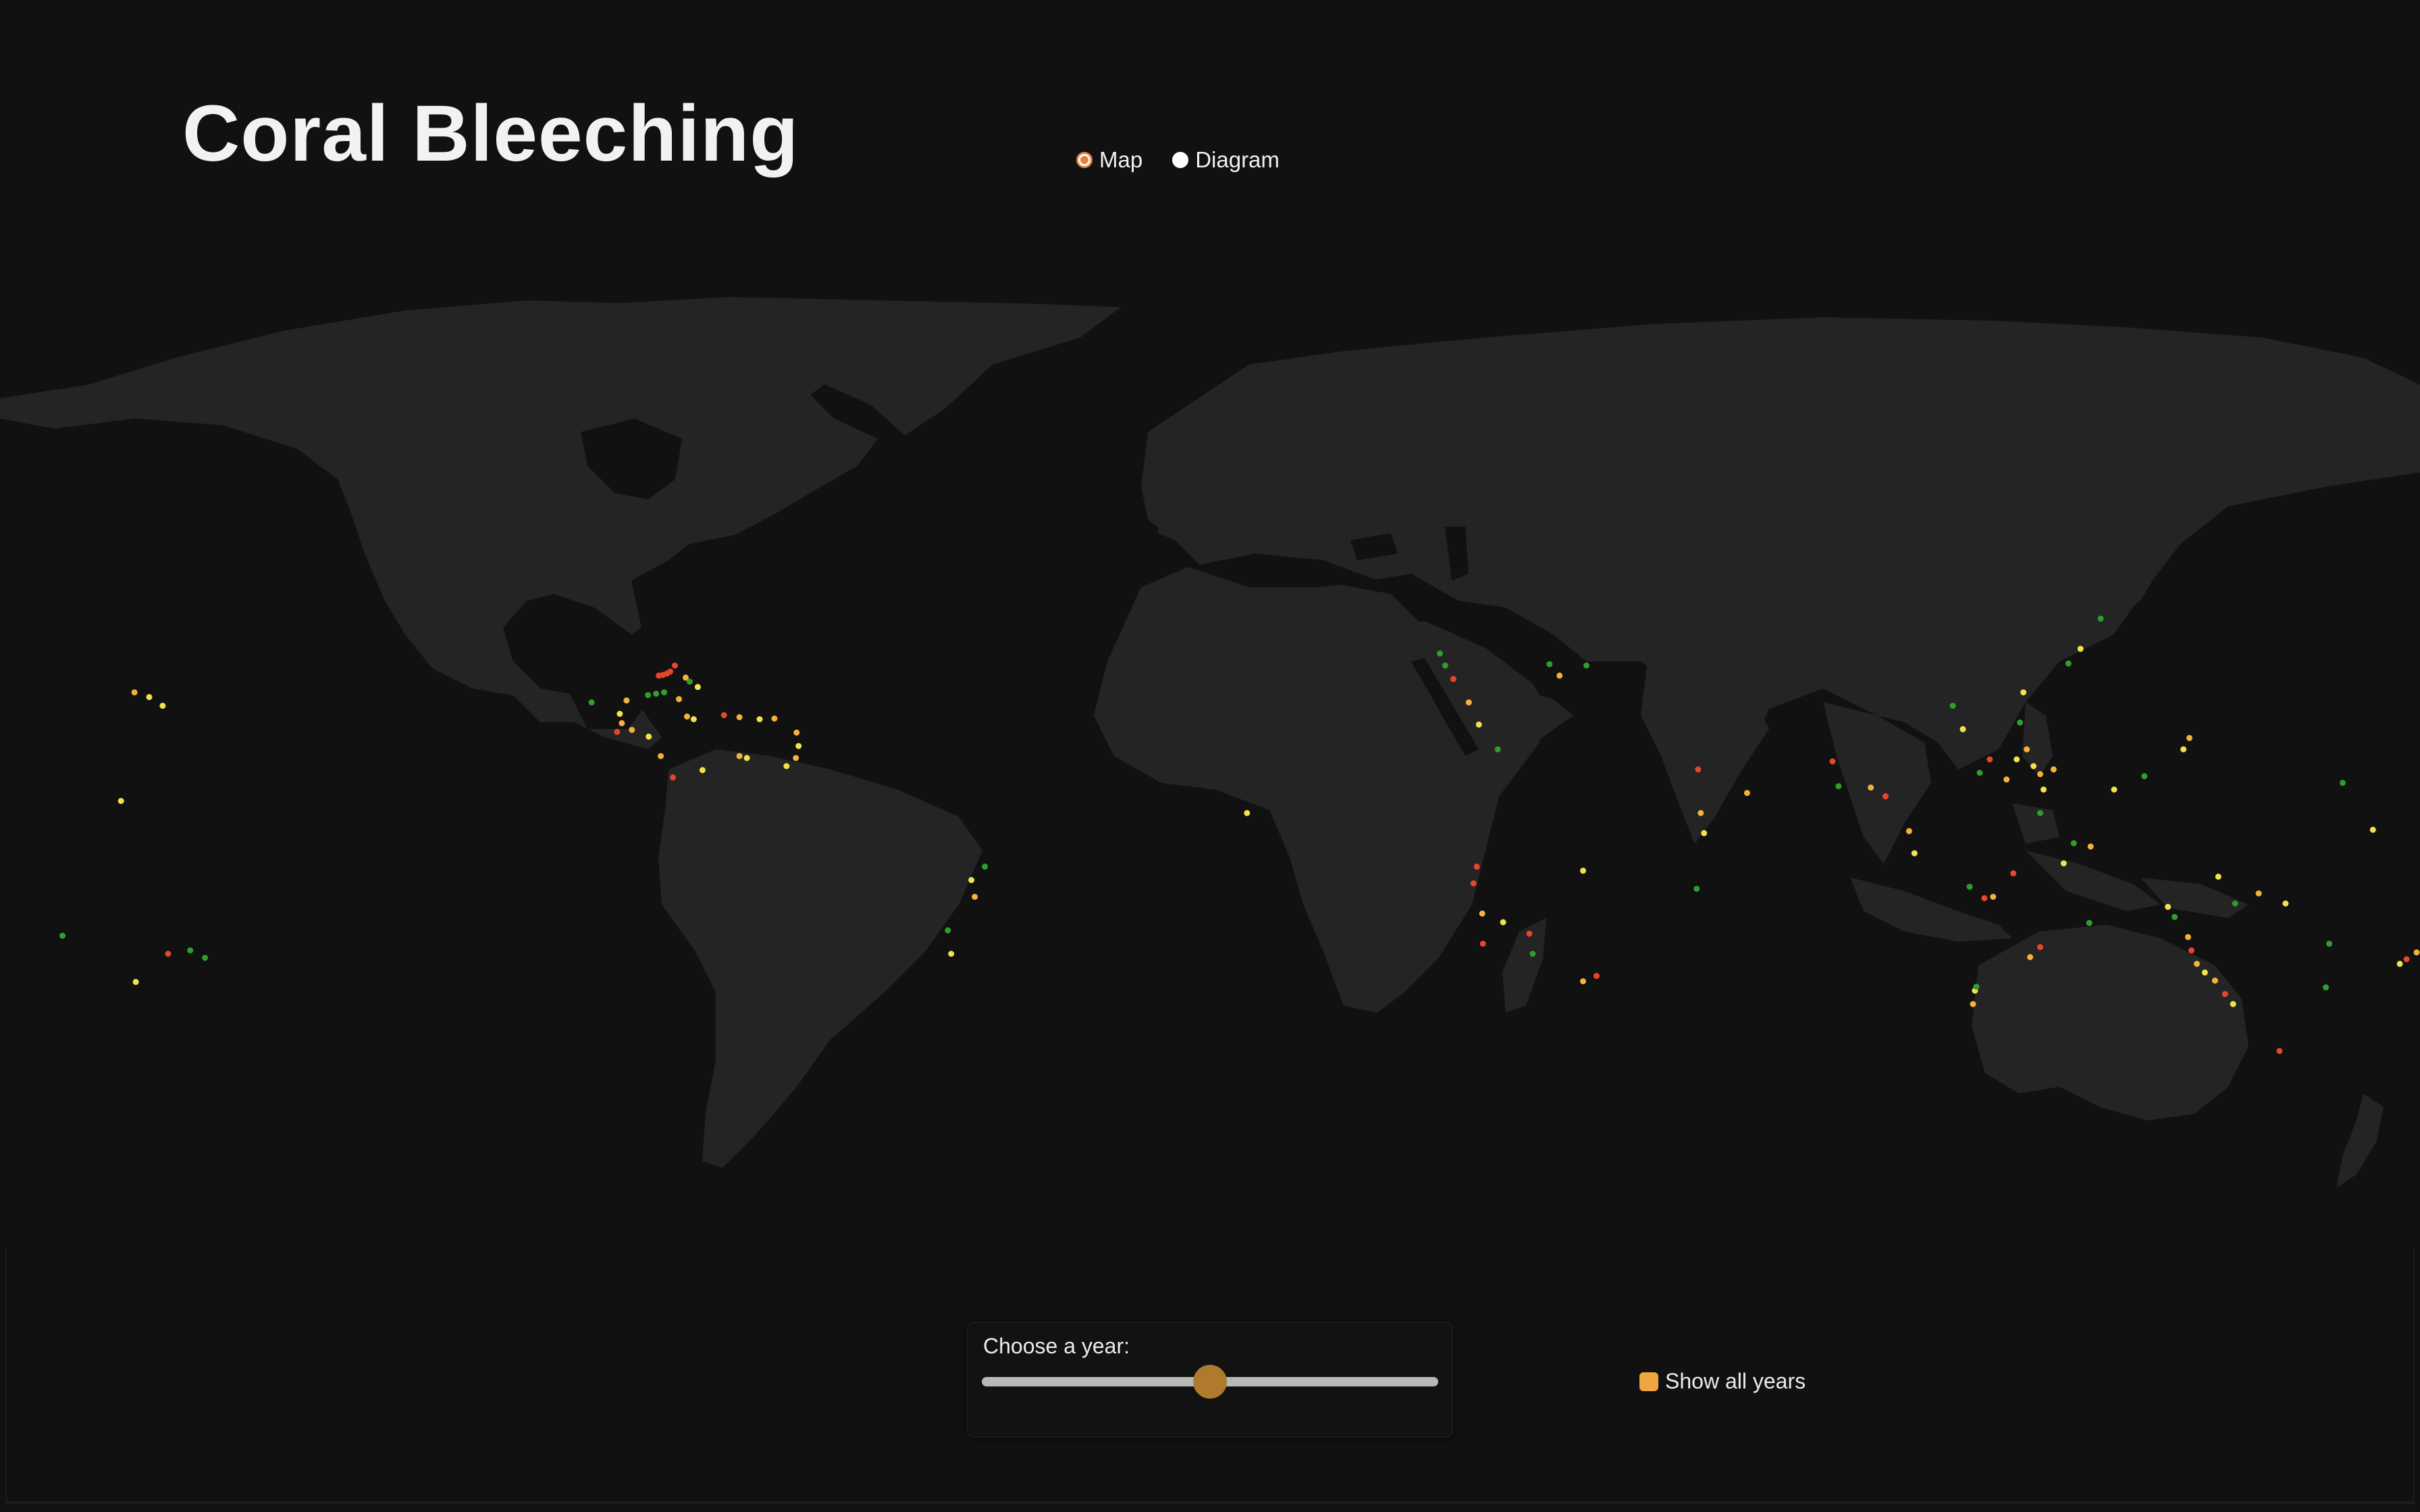 The image size is (2420, 1512). What do you see at coordinates (1648, 1381) in the screenshot?
I see `show-all-years-checkbox` at bounding box center [1648, 1381].